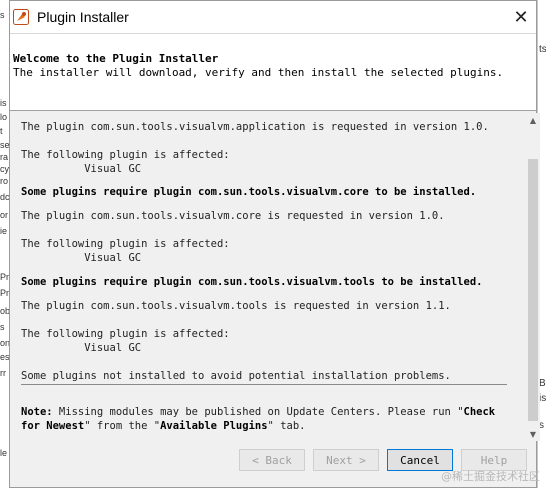 The width and height of the screenshot is (546, 488). What do you see at coordinates (542, 49) in the screenshot?
I see `bg-right-text: ts` at bounding box center [542, 49].